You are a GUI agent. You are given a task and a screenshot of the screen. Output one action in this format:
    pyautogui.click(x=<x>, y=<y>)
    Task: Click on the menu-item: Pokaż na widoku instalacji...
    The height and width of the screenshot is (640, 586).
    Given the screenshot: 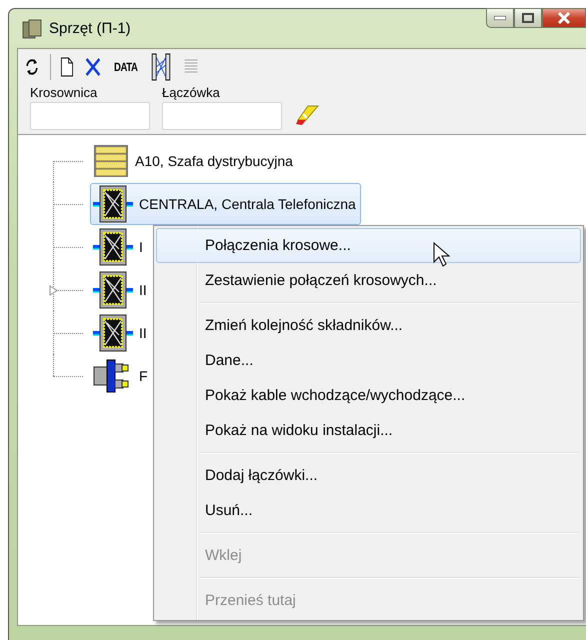 What is the action you would take?
    pyautogui.click(x=368, y=430)
    